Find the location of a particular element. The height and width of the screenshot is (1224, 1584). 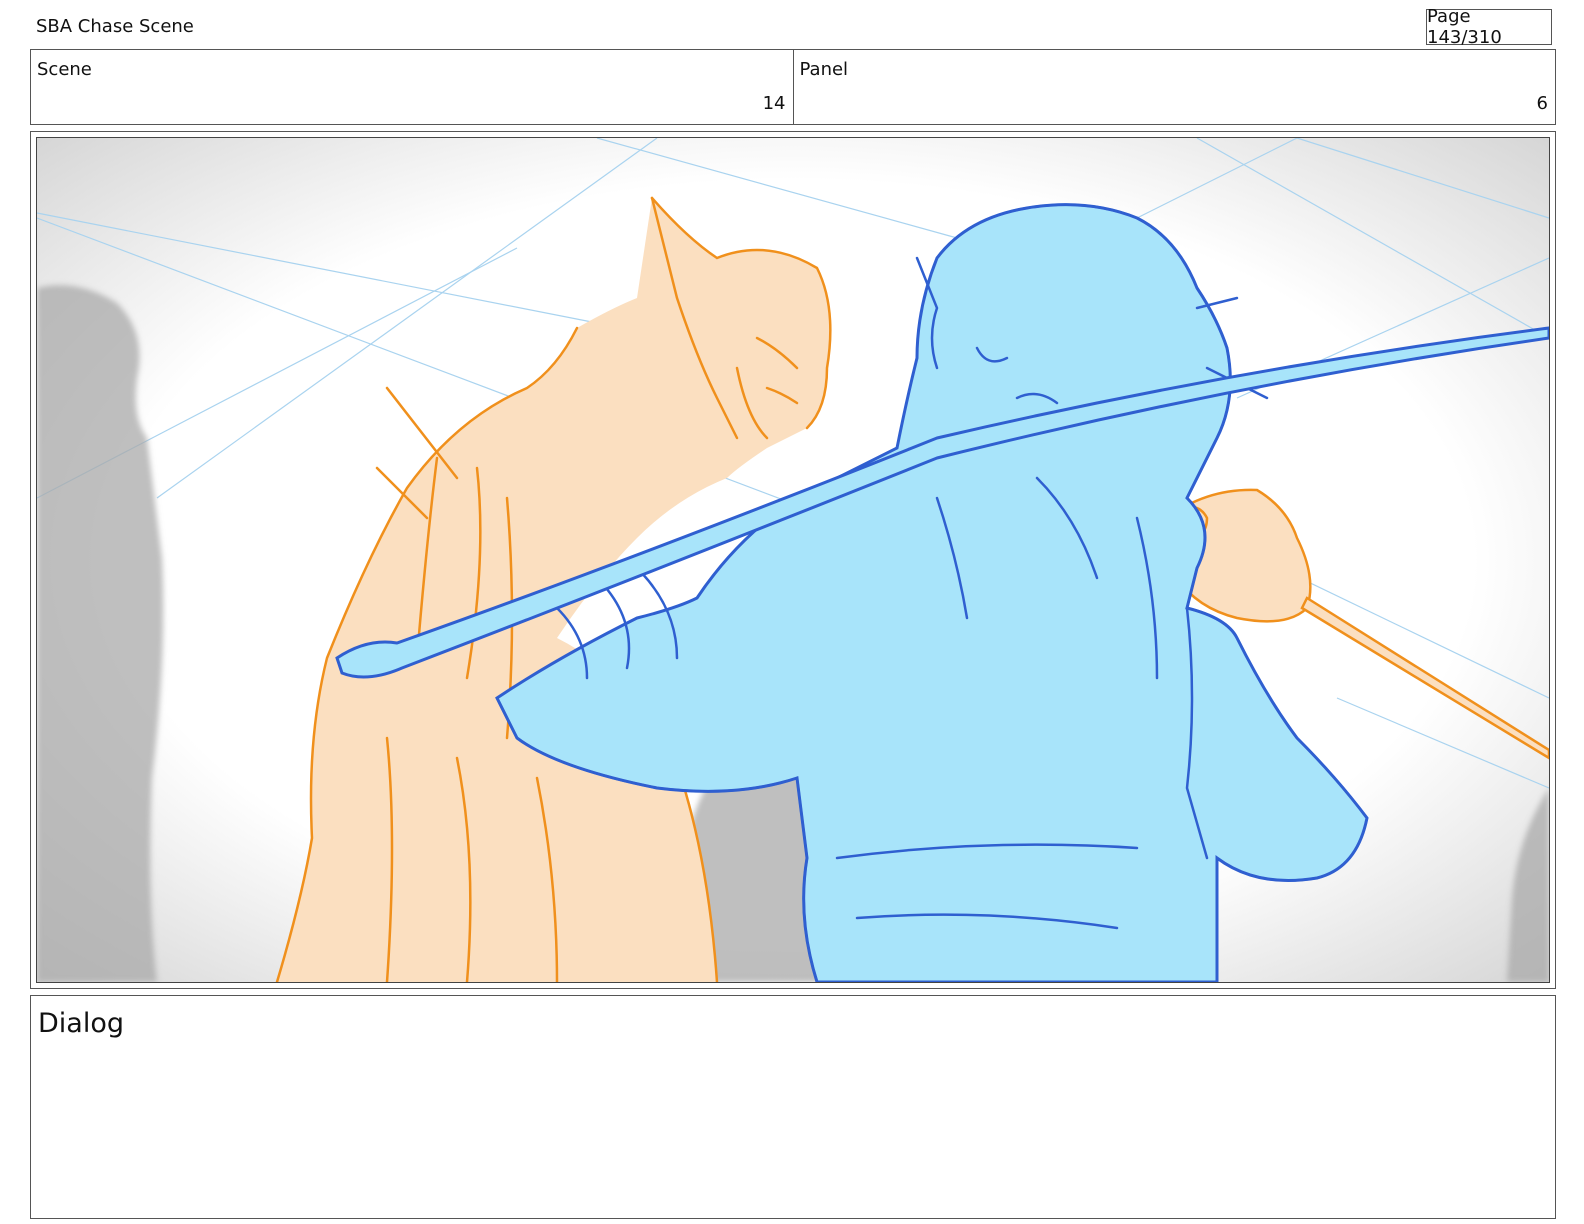

dialog-label: Dialog is located at coordinates (81, 1023).